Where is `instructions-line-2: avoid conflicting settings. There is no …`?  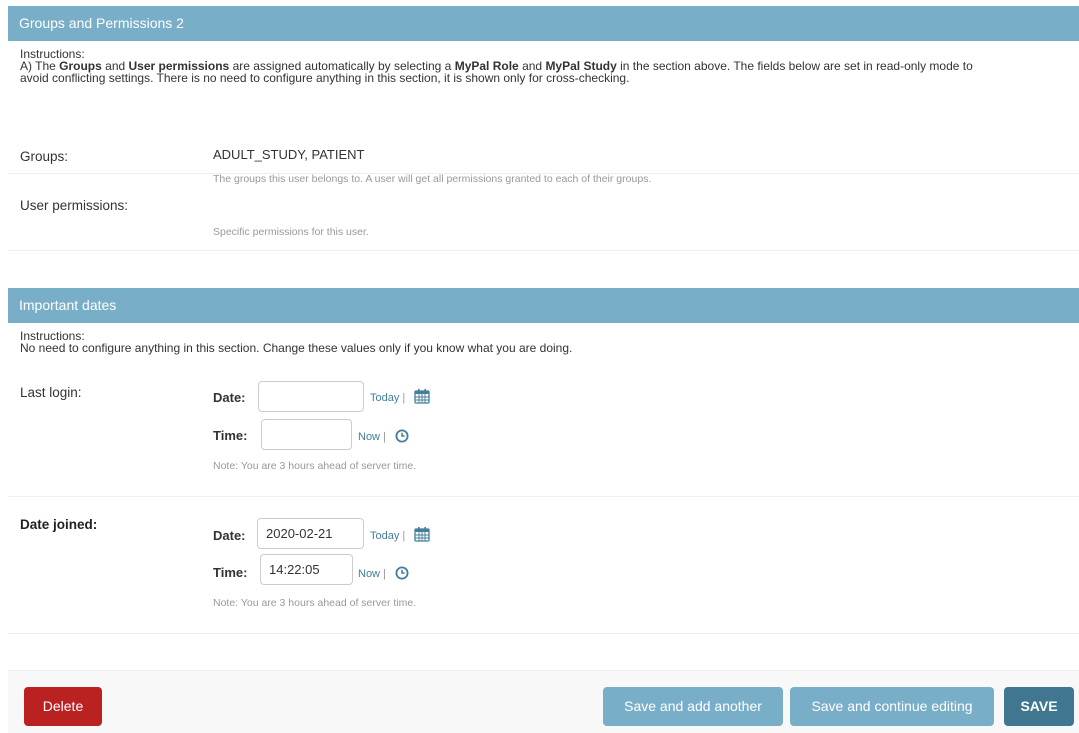 instructions-line-2: avoid conflicting settings. There is no … is located at coordinates (325, 78).